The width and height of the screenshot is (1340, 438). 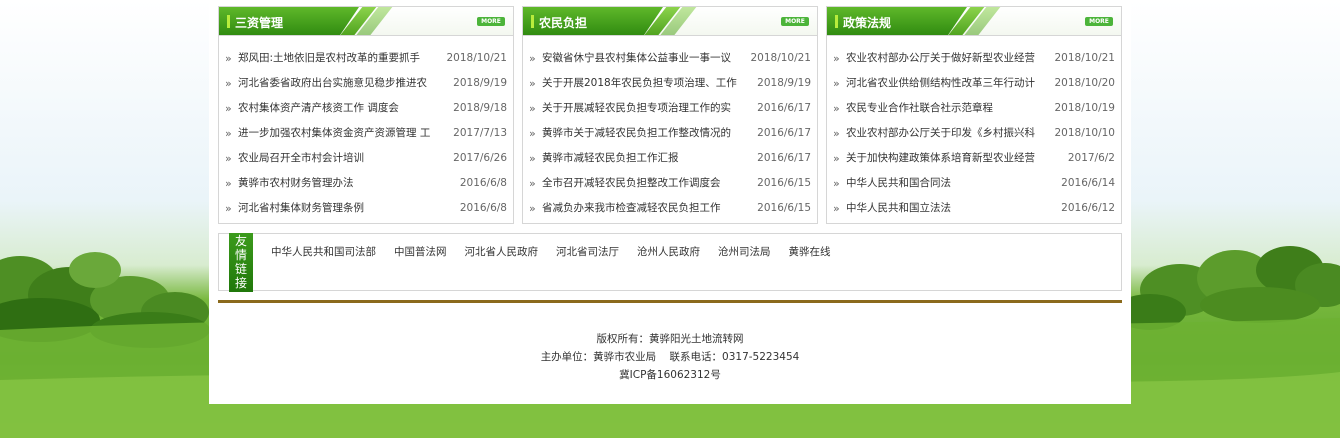 I want to click on panel-title: 农民负担, so click(x=563, y=23).